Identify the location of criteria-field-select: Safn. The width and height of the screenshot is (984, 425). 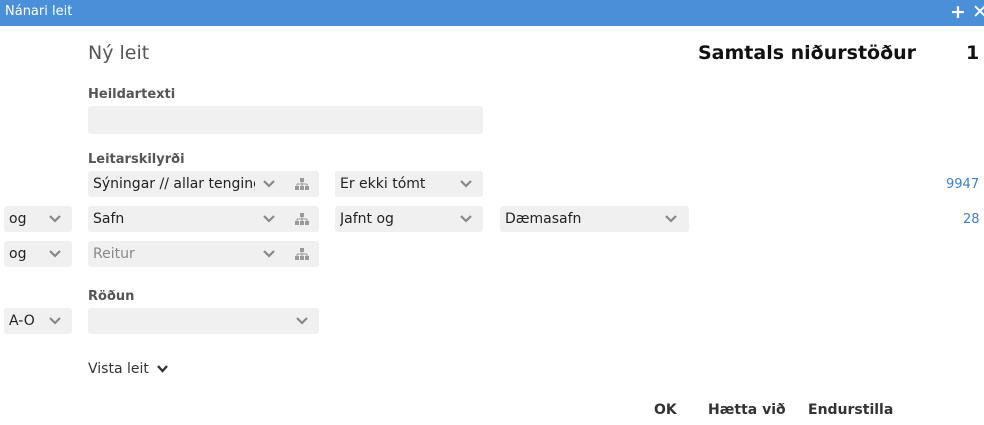
(203, 219).